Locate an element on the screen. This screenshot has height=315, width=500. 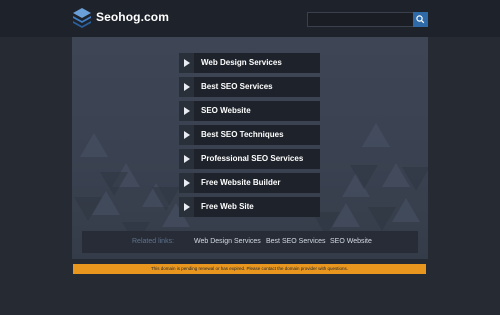
menu-item-label: SEO Website is located at coordinates (226, 110).